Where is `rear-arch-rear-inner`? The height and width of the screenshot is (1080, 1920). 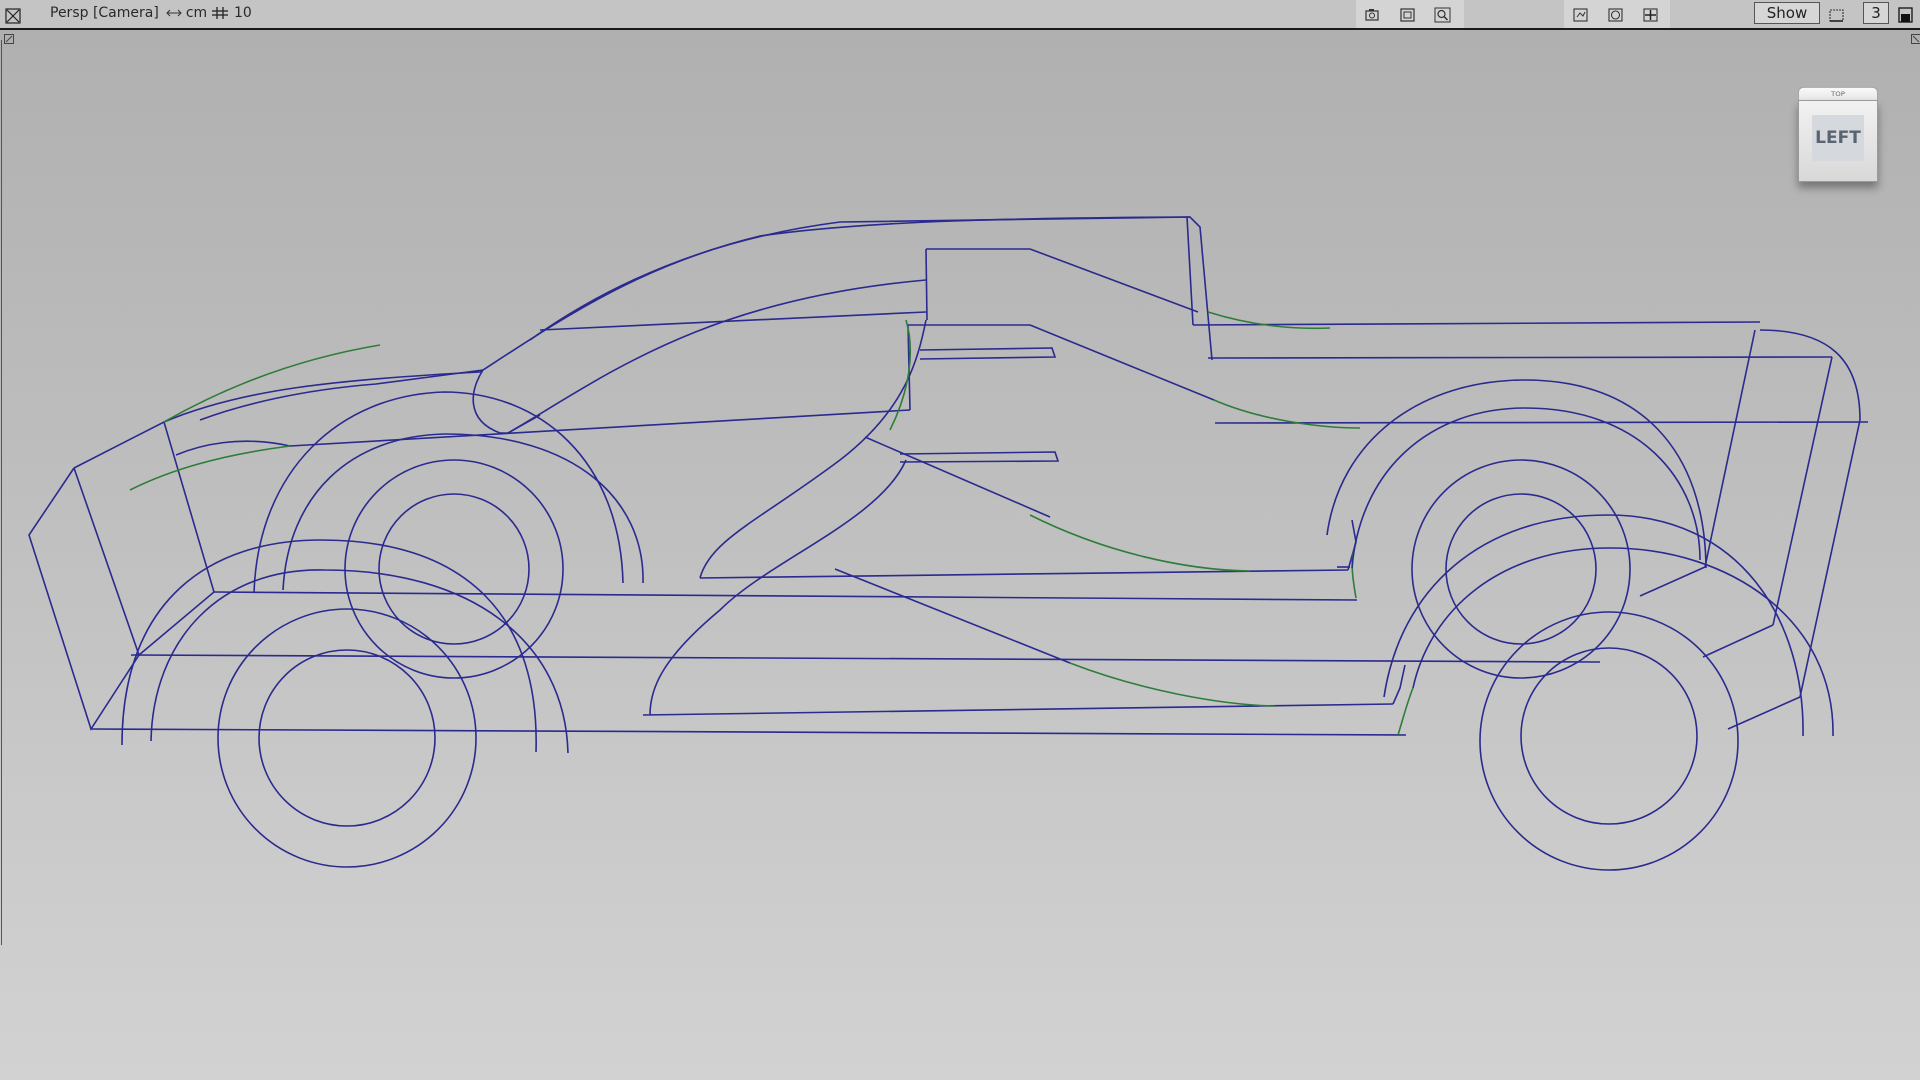
rear-arch-rear-inner is located at coordinates (1526, 488).